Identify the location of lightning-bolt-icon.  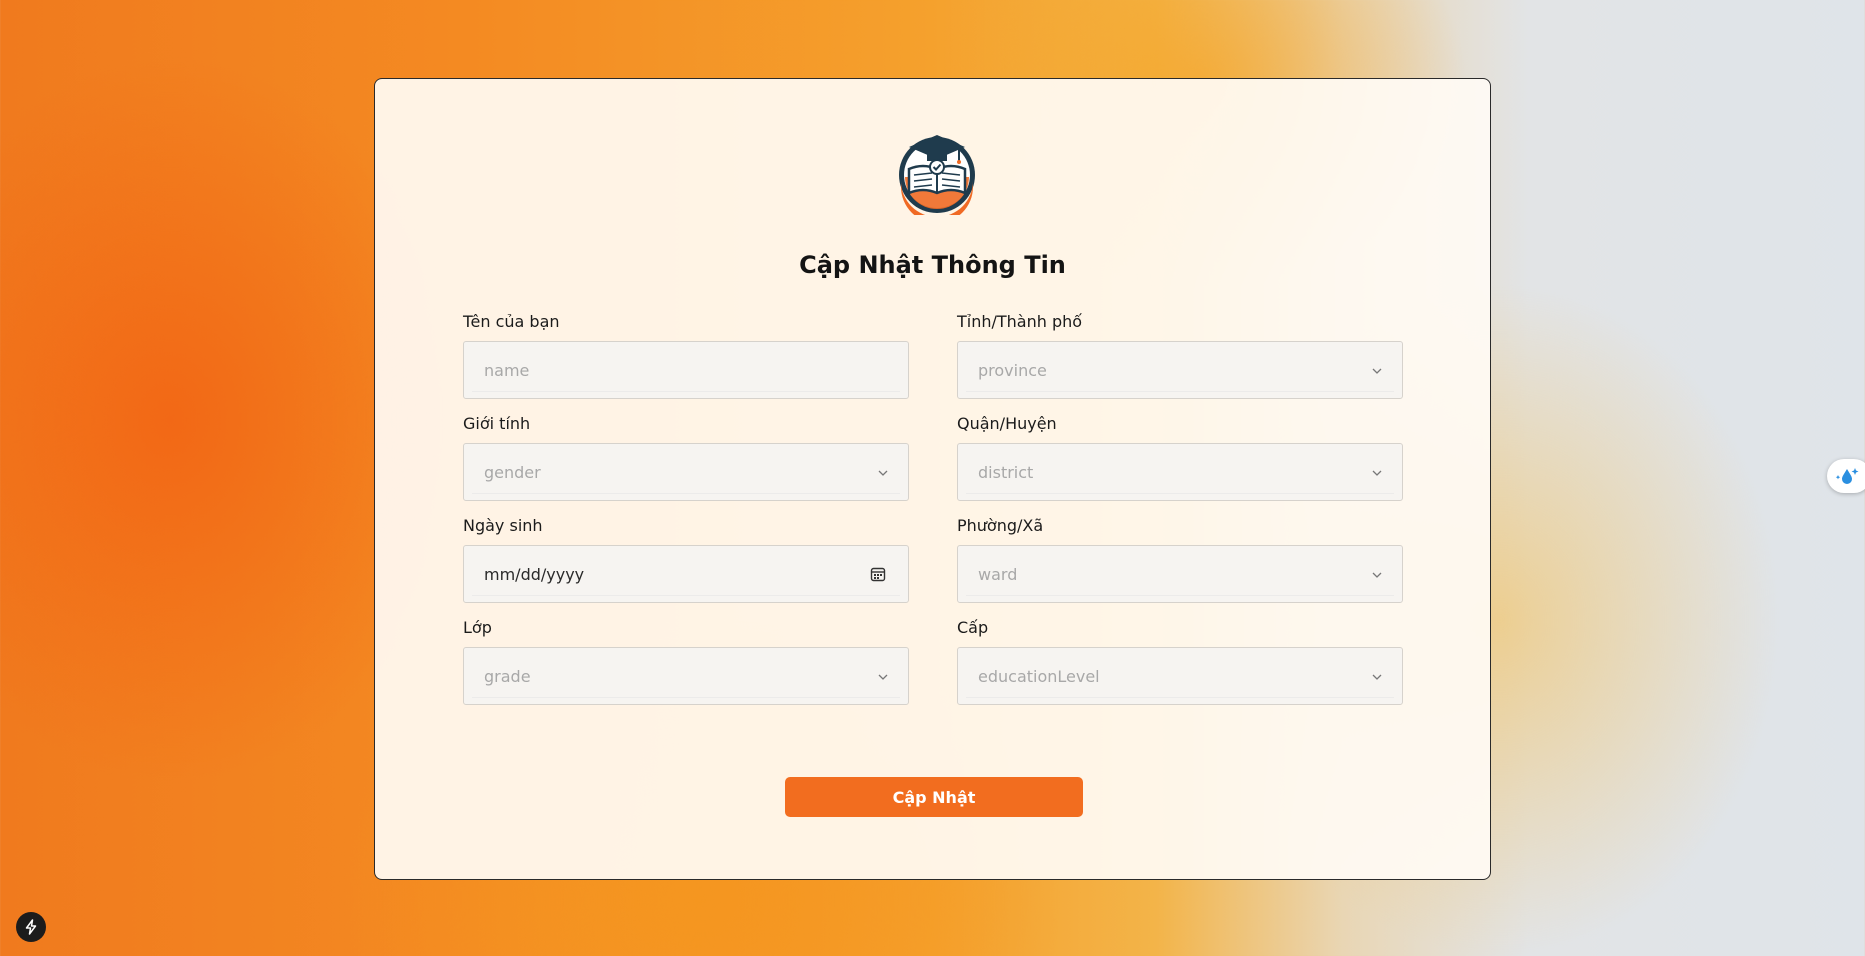
(31, 927).